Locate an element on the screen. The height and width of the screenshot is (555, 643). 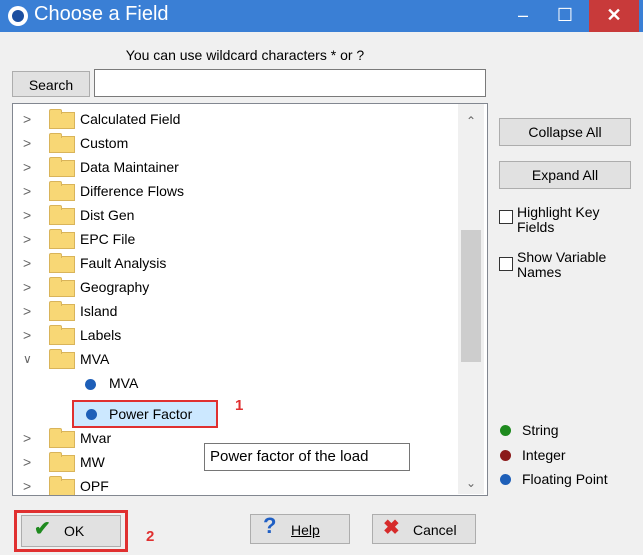
ok-button: ✔ OK is located at coordinates (71, 531).